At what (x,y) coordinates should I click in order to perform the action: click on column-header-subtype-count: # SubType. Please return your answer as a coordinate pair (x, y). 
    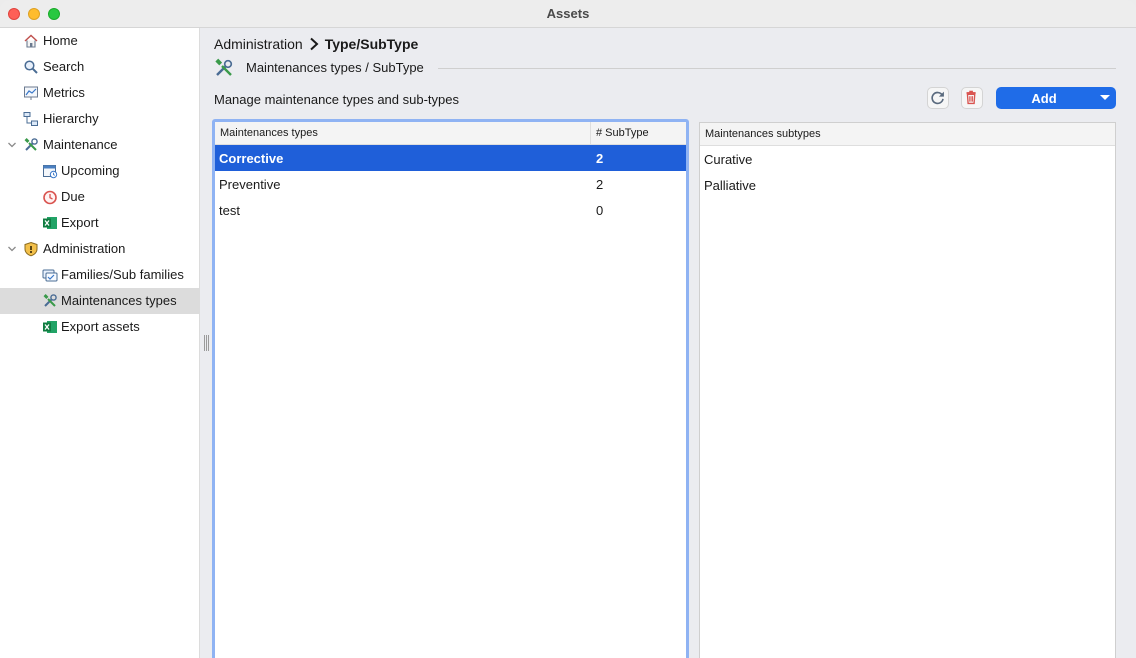
    Looking at the image, I should click on (622, 133).